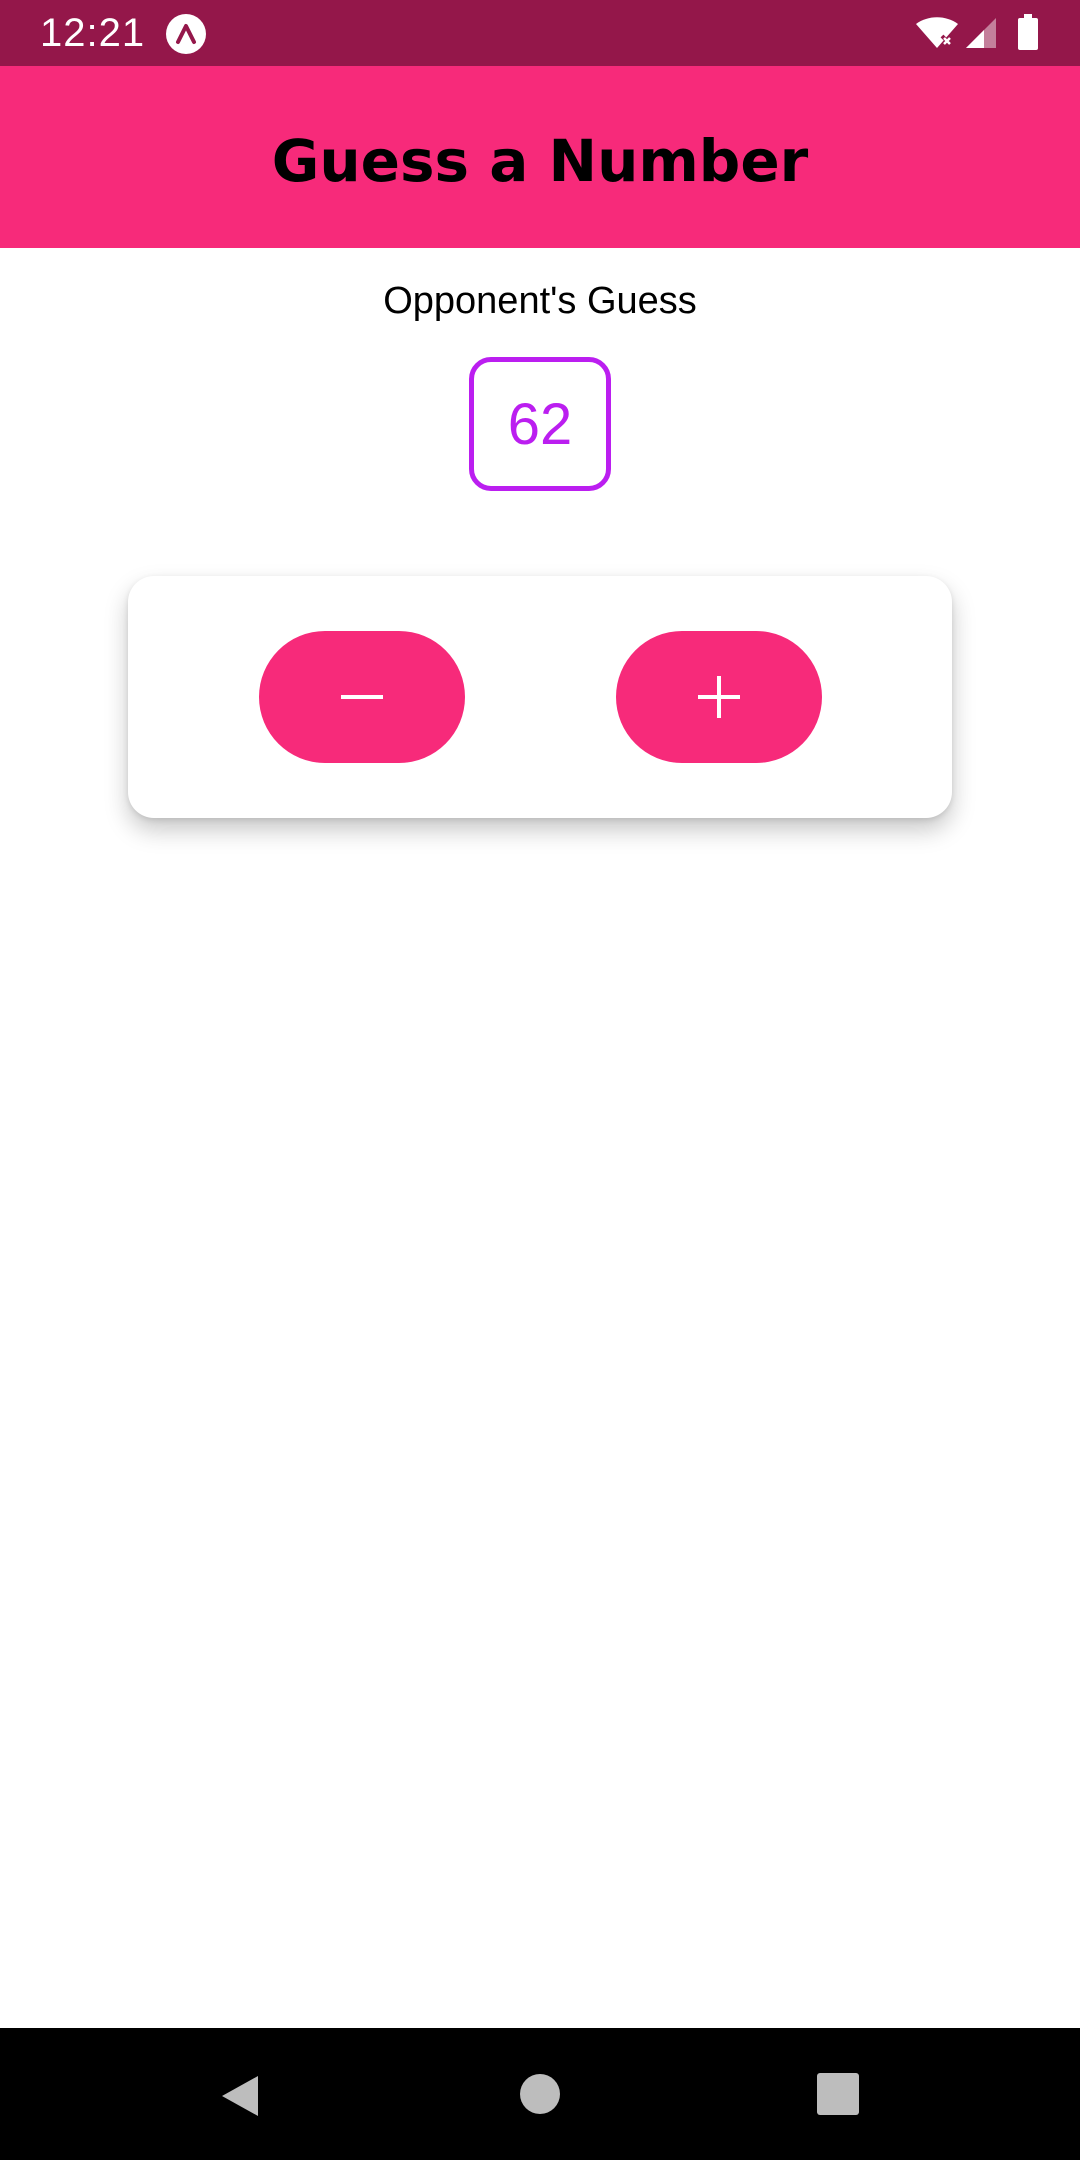  I want to click on status-time: 12:21, so click(93, 33).